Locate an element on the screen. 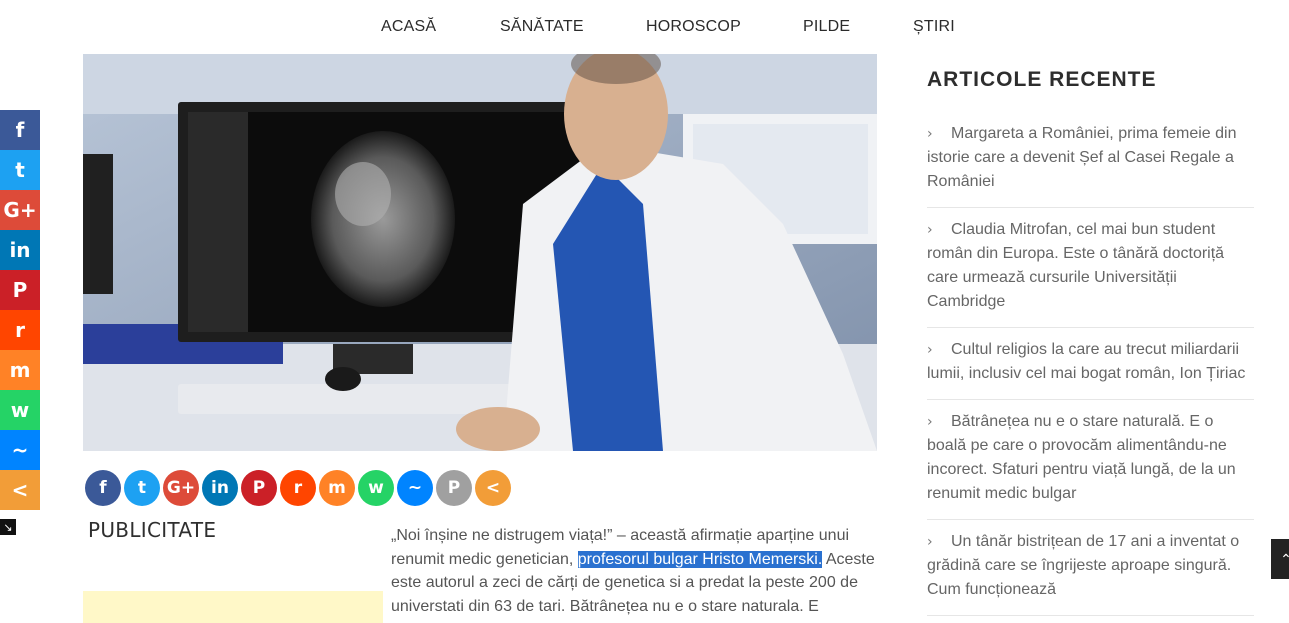 This screenshot has width=1289, height=623. scroll-to-top-button: ⌃ is located at coordinates (1280, 559).